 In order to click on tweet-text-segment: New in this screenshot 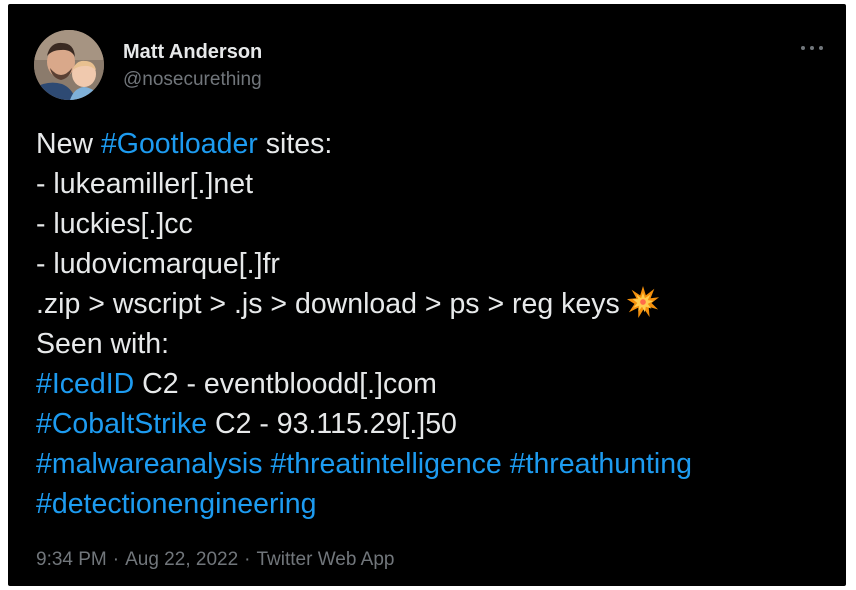, I will do `click(68, 144)`.